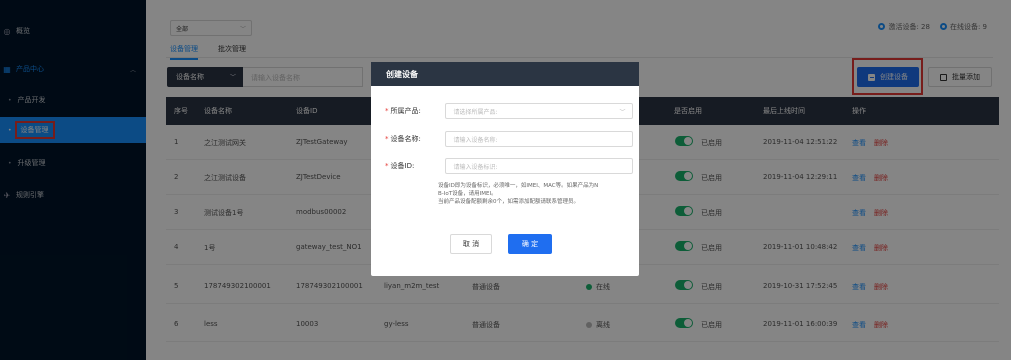  I want to click on chevron-down-icon: ﹀, so click(622, 112).